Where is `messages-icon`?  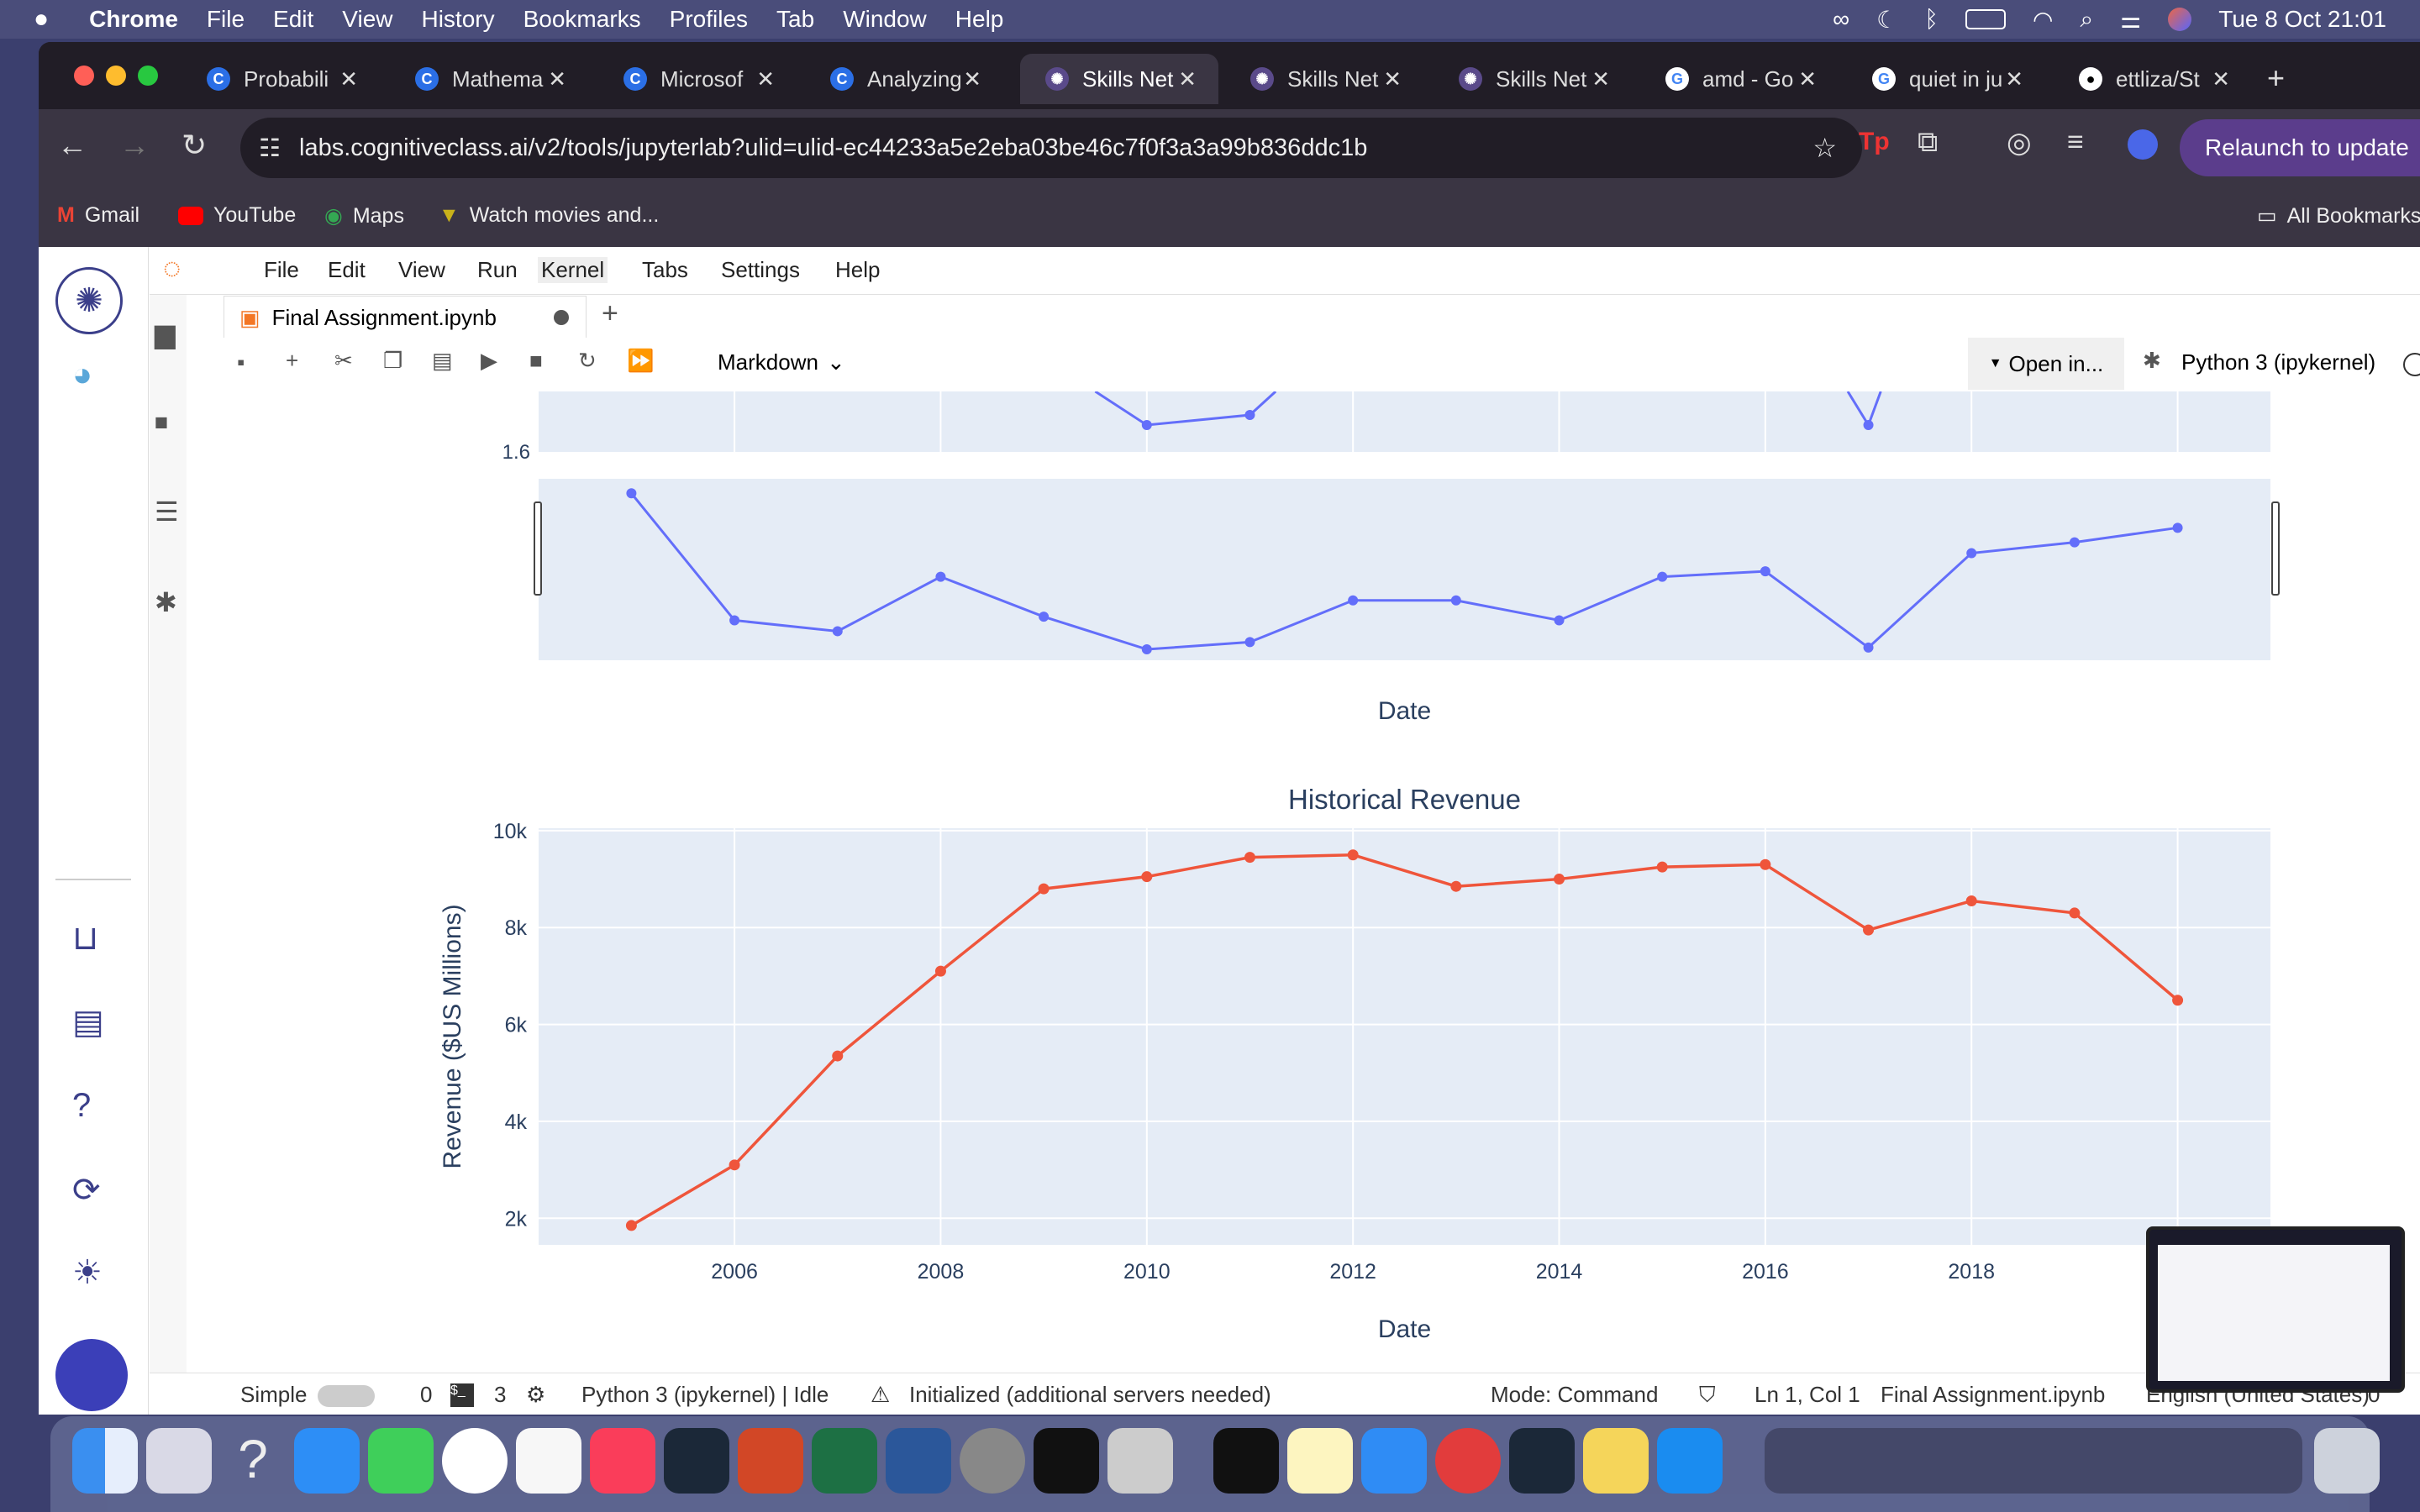 messages-icon is located at coordinates (401, 1461).